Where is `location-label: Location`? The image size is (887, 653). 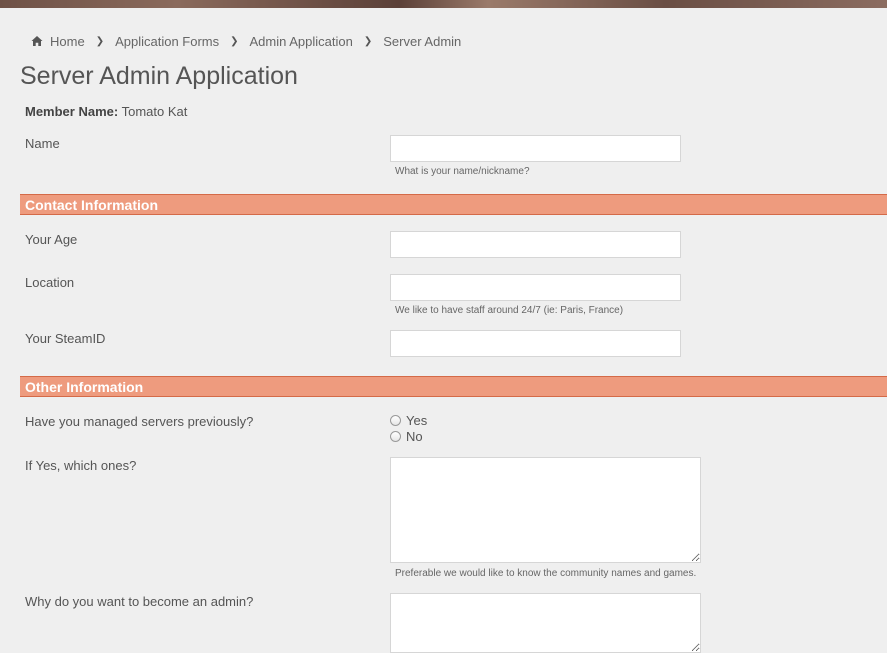
location-label: Location is located at coordinates (50, 282).